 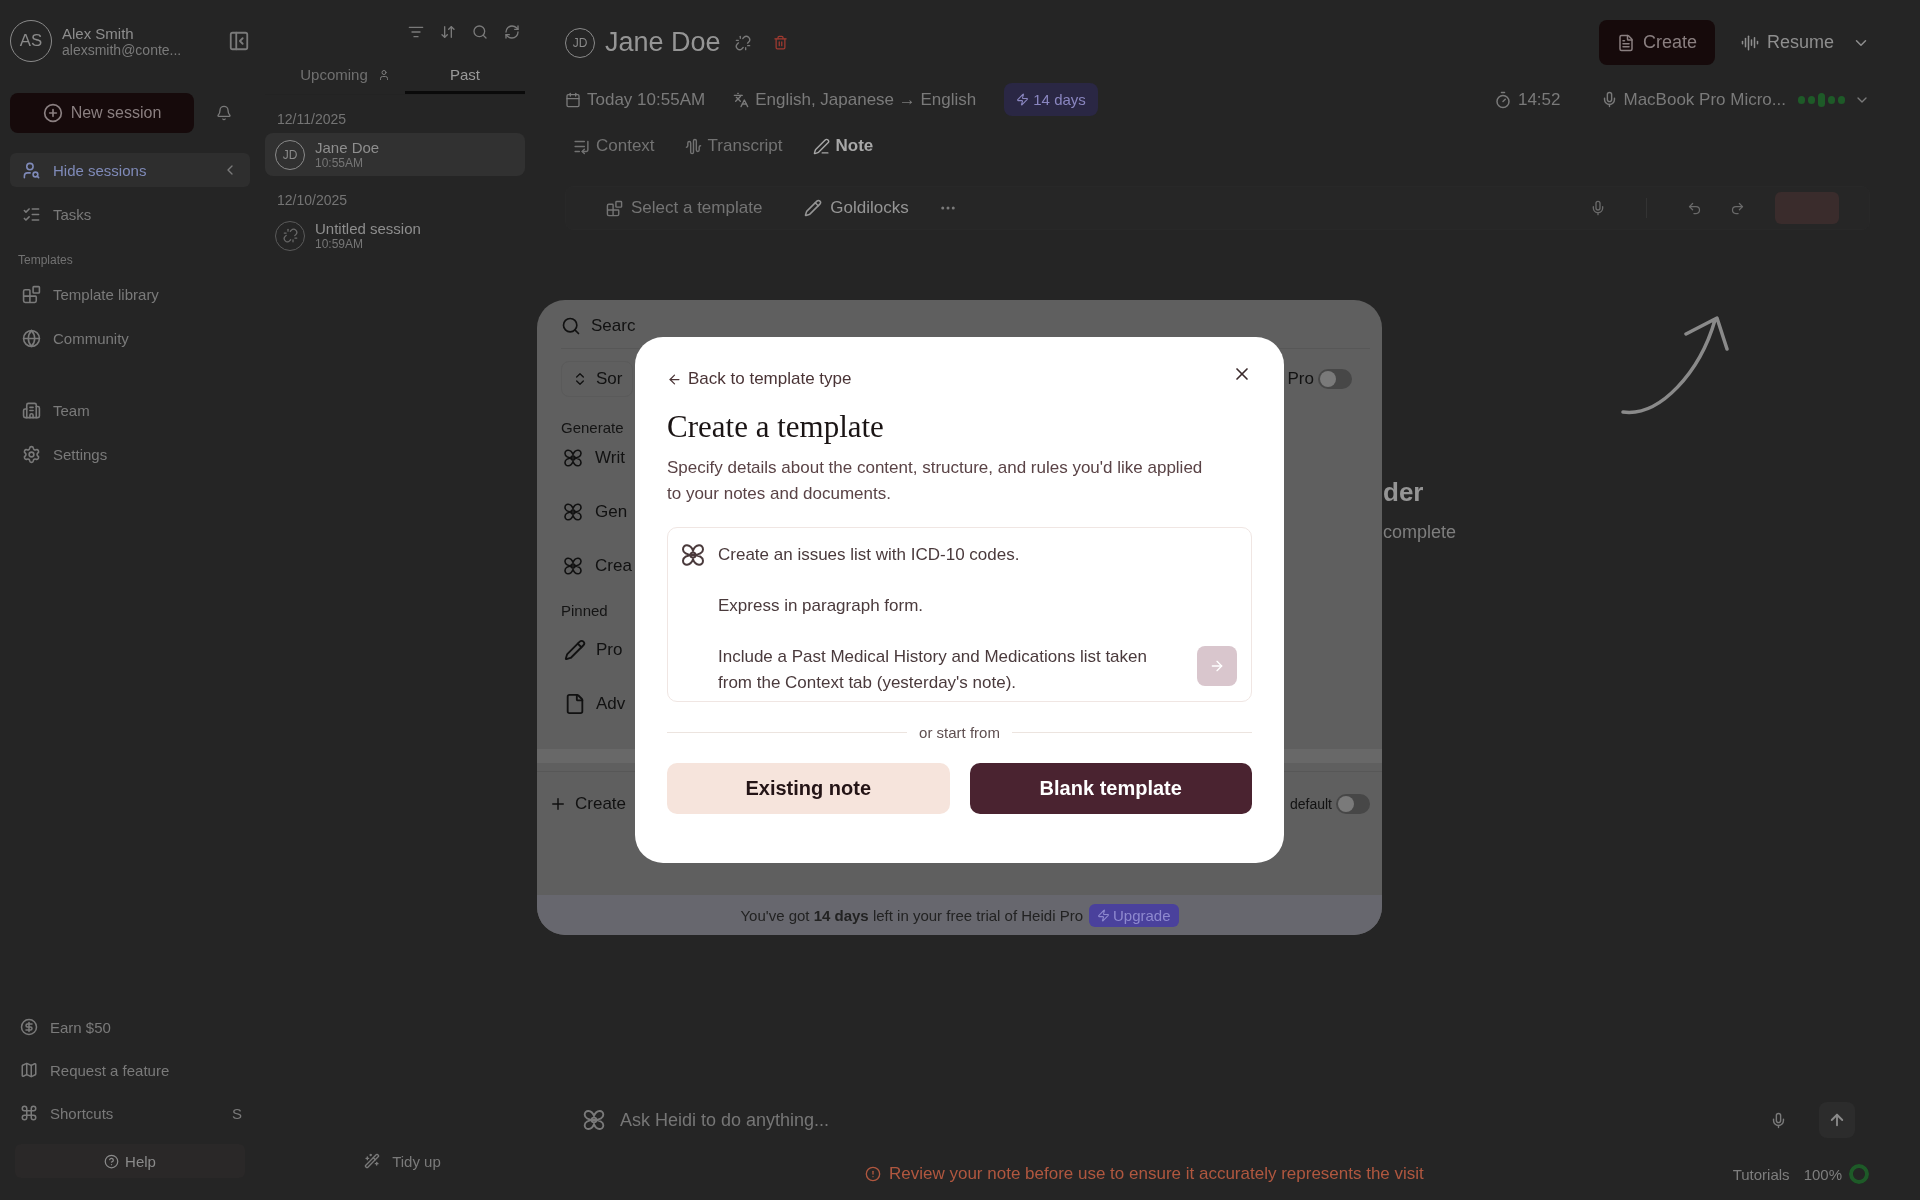 What do you see at coordinates (597, 379) in the screenshot?
I see `sort-button: Sor` at bounding box center [597, 379].